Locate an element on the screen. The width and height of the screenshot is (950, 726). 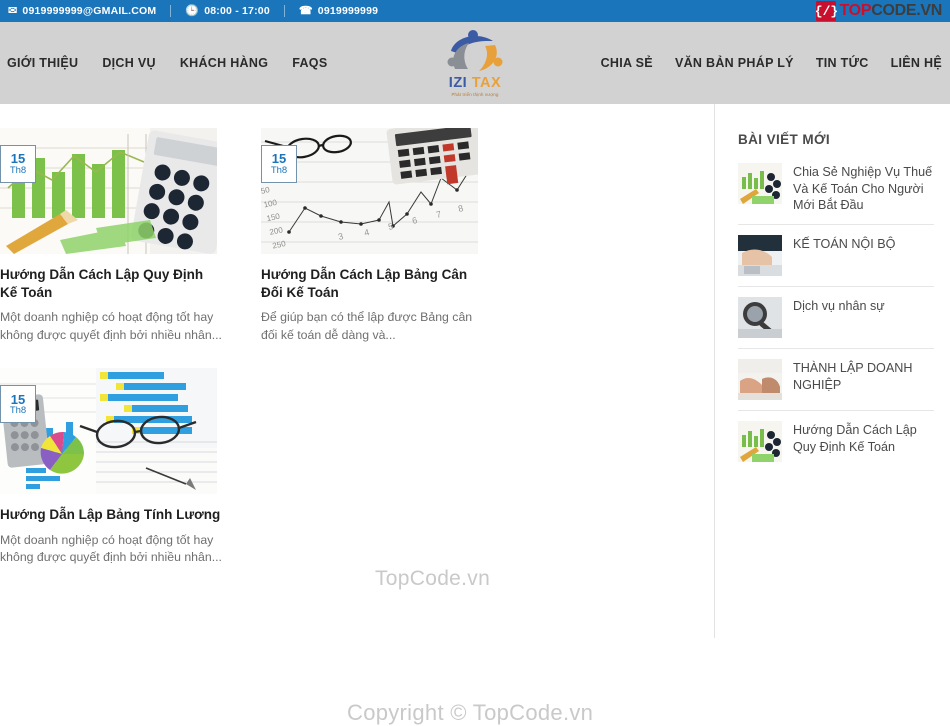
topbar-phone: ☎ 0919999999 is located at coordinates (338, 11).